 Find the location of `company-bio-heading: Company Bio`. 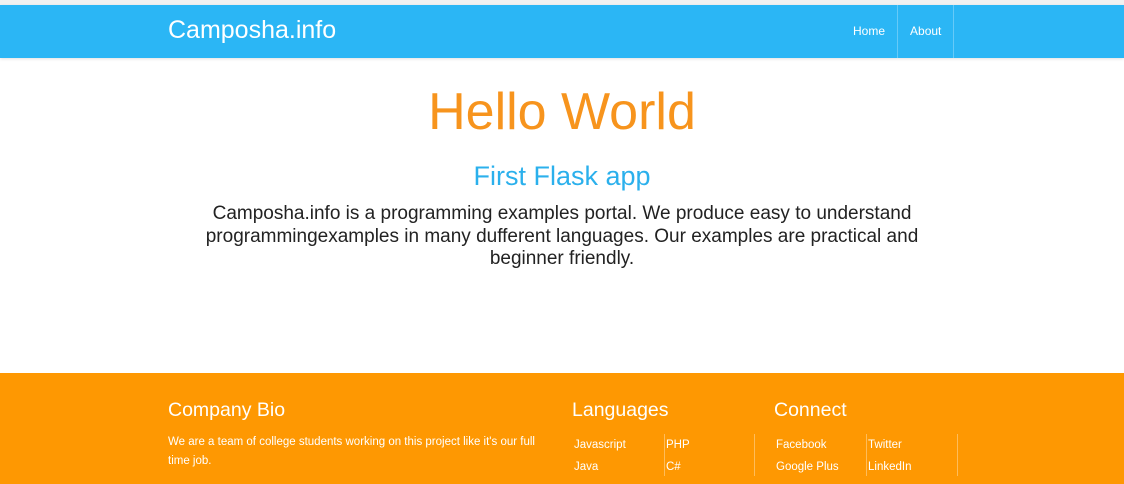

company-bio-heading: Company Bio is located at coordinates (227, 410).